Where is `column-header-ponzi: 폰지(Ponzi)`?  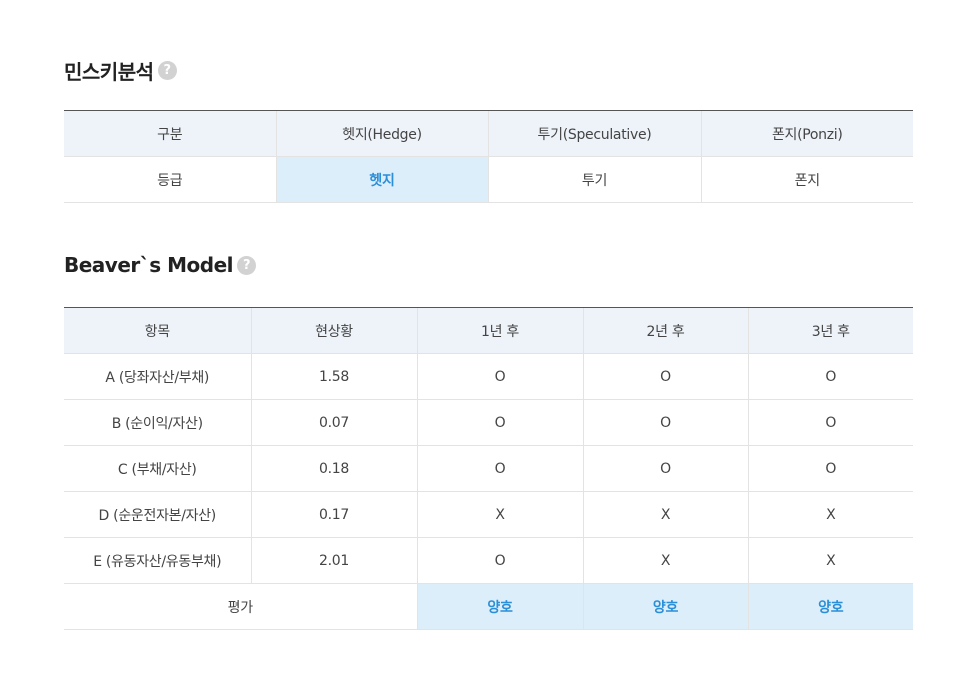
column-header-ponzi: 폰지(Ponzi) is located at coordinates (806, 133).